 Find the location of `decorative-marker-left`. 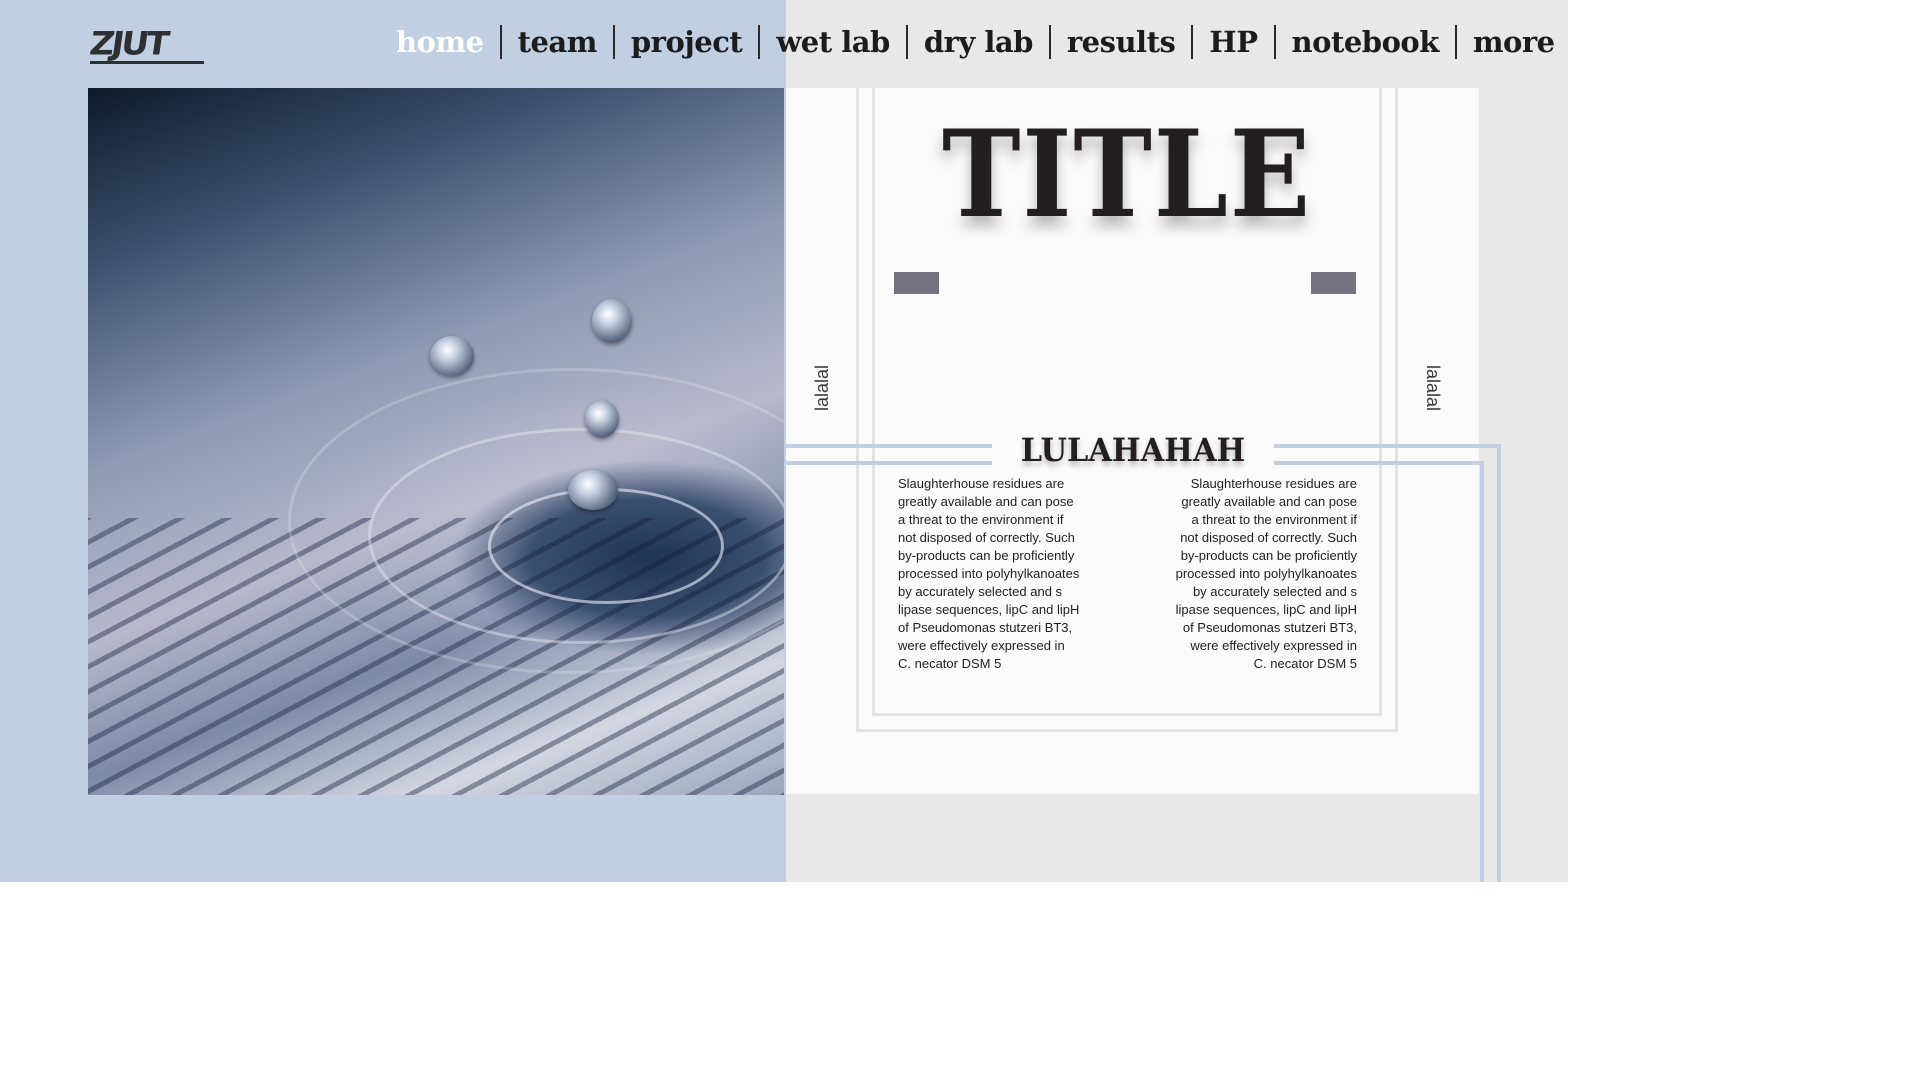

decorative-marker-left is located at coordinates (916, 283).